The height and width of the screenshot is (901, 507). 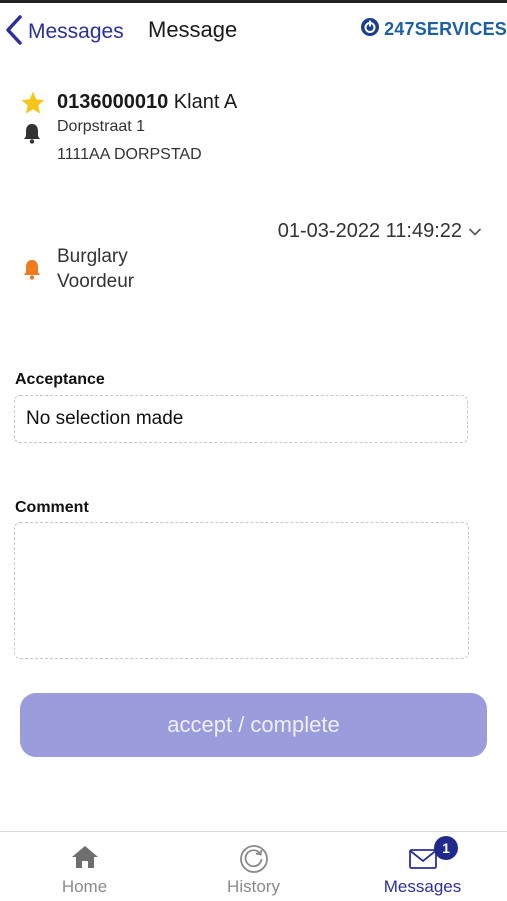 I want to click on tab-messages-label: Messages, so click(x=422, y=886).